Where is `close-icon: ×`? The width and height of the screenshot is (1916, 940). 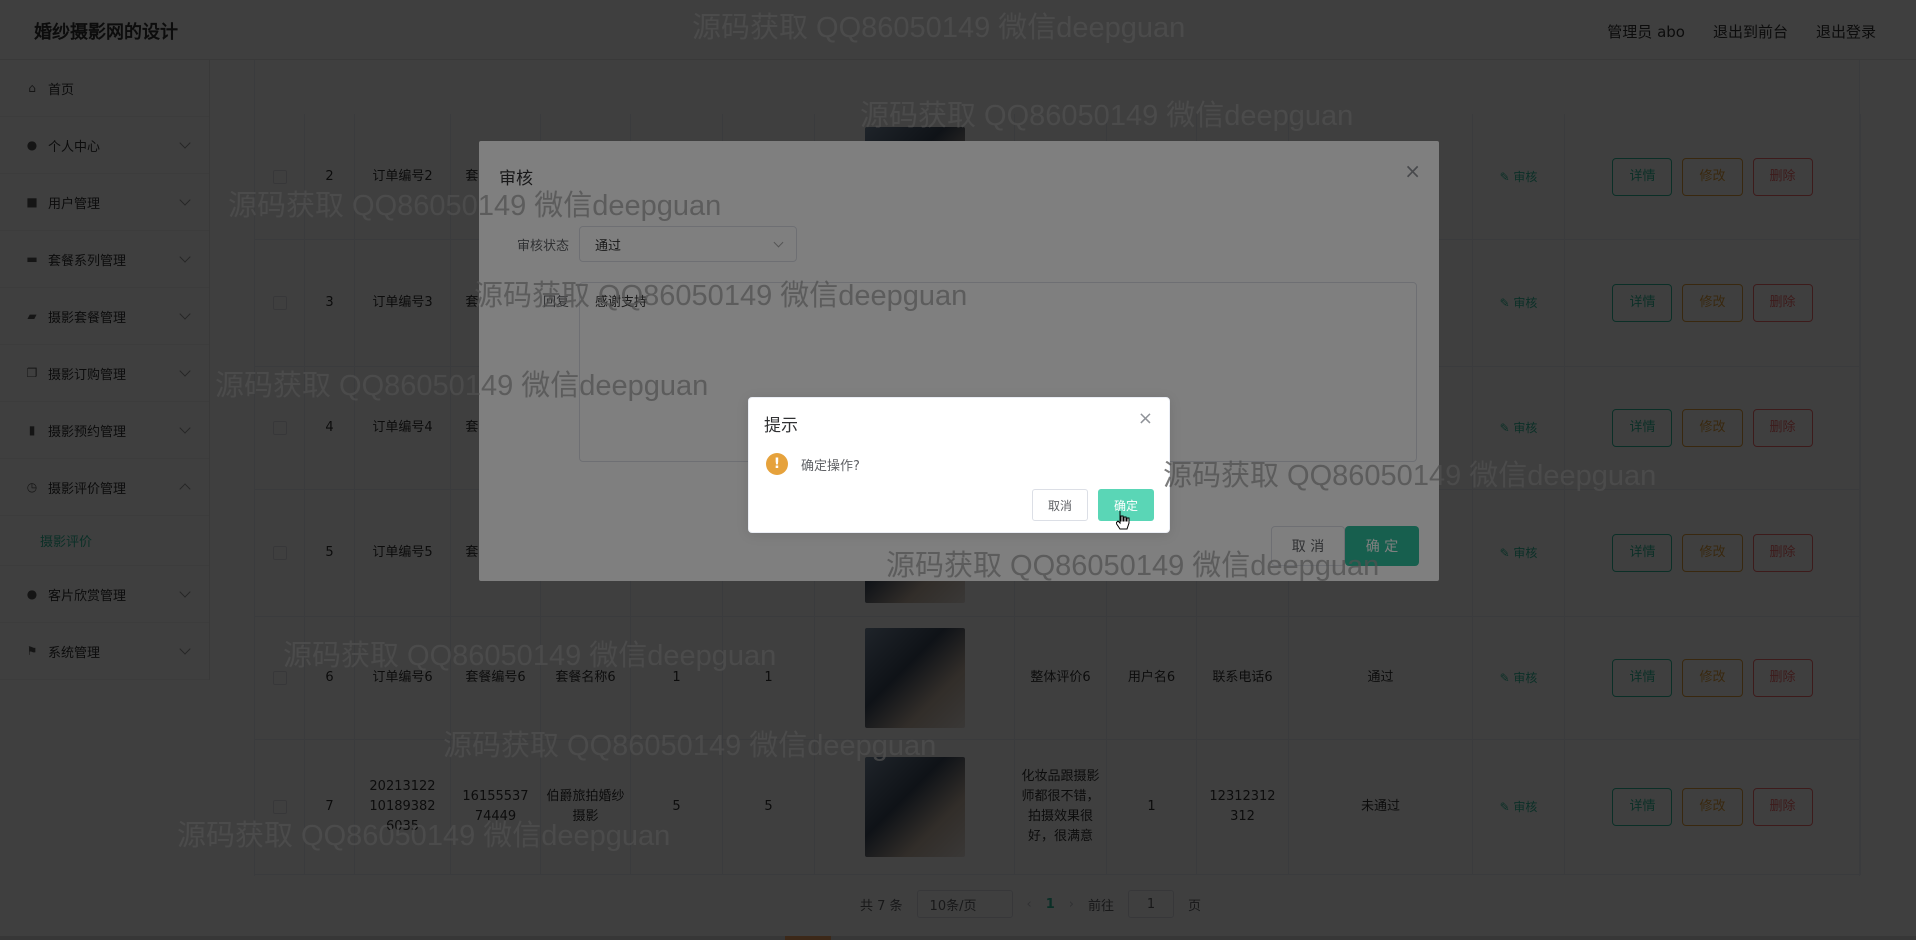
close-icon: × is located at coordinates (1145, 418).